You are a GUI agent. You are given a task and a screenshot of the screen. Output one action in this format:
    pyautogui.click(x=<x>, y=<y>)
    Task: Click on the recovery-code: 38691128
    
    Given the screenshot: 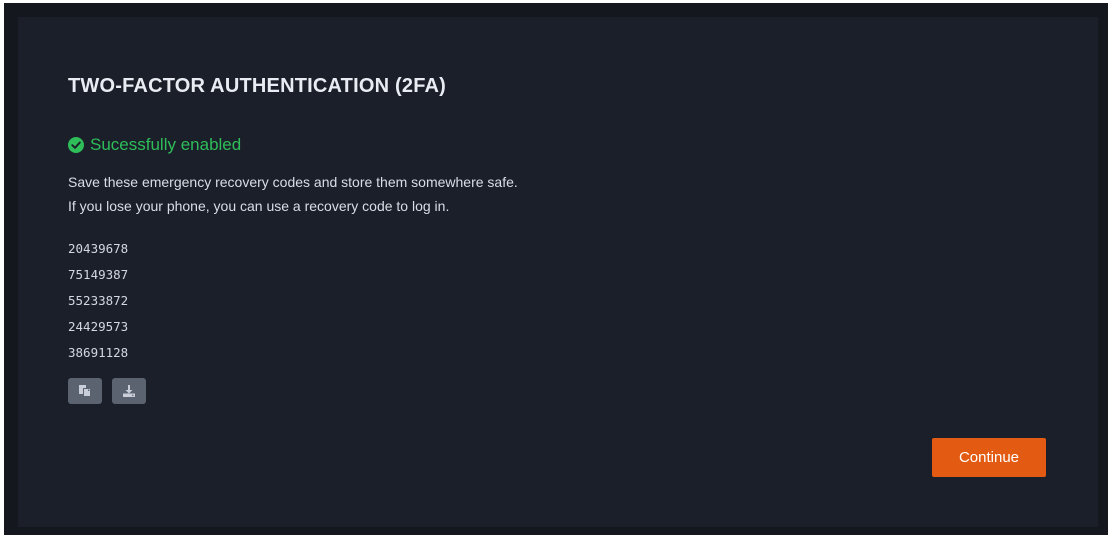 What is the action you would take?
    pyautogui.click(x=98, y=352)
    